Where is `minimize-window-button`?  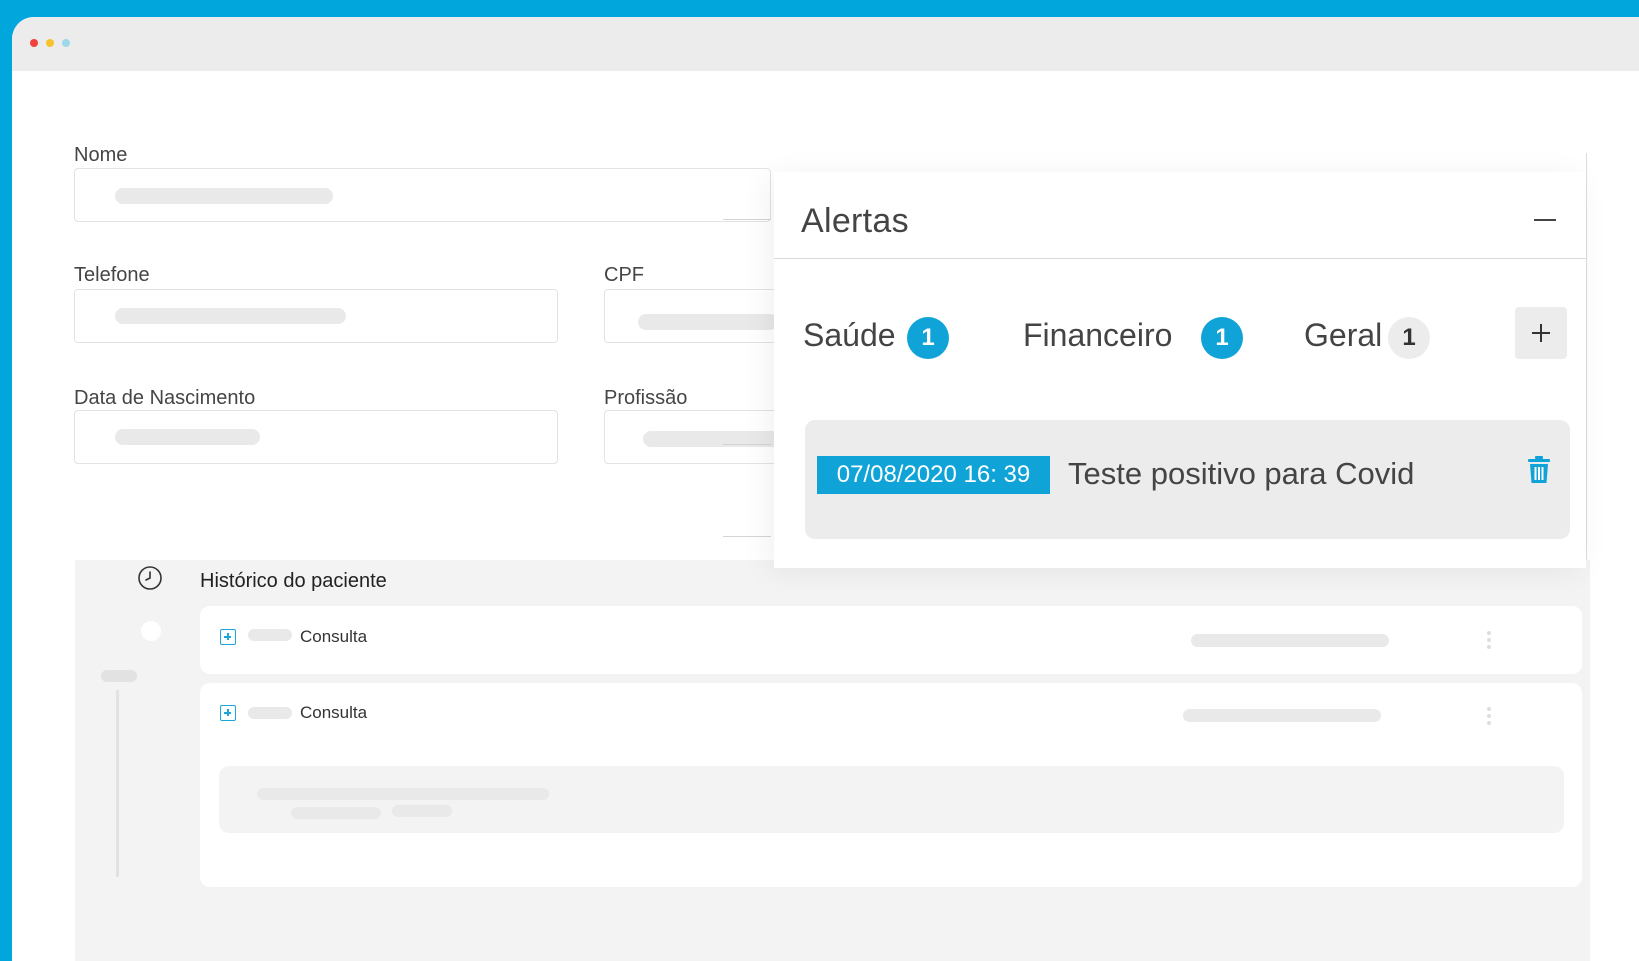
minimize-window-button is located at coordinates (50, 43).